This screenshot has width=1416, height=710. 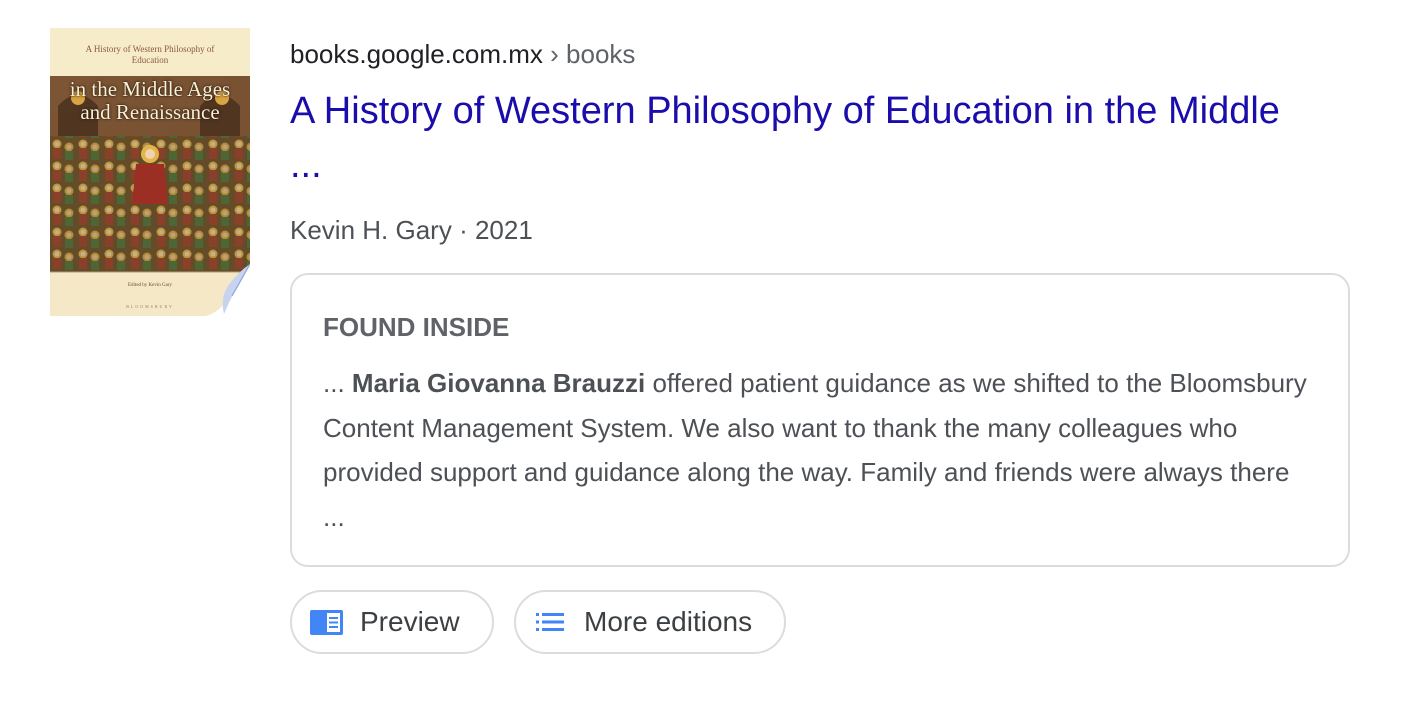 What do you see at coordinates (410, 621) in the screenshot?
I see `preview-button-label: Preview` at bounding box center [410, 621].